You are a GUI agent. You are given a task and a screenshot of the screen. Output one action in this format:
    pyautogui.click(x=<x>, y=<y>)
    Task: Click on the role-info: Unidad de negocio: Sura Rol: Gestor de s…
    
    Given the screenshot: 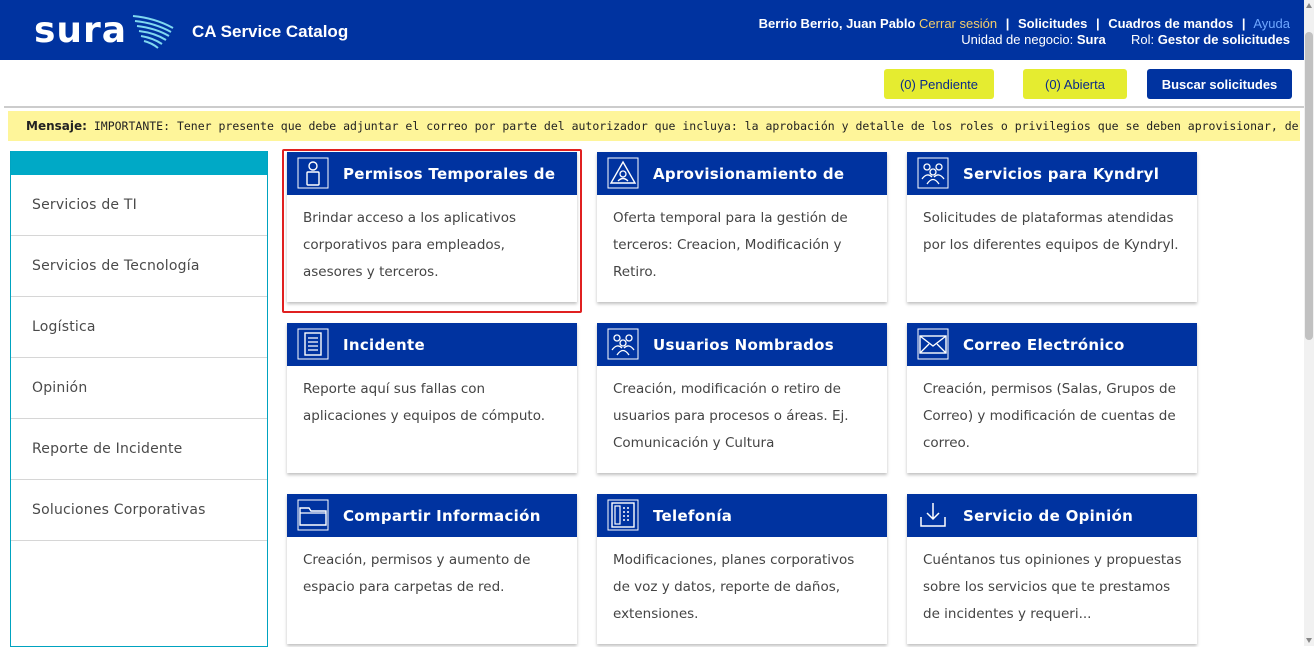 What is the action you would take?
    pyautogui.click(x=1125, y=39)
    